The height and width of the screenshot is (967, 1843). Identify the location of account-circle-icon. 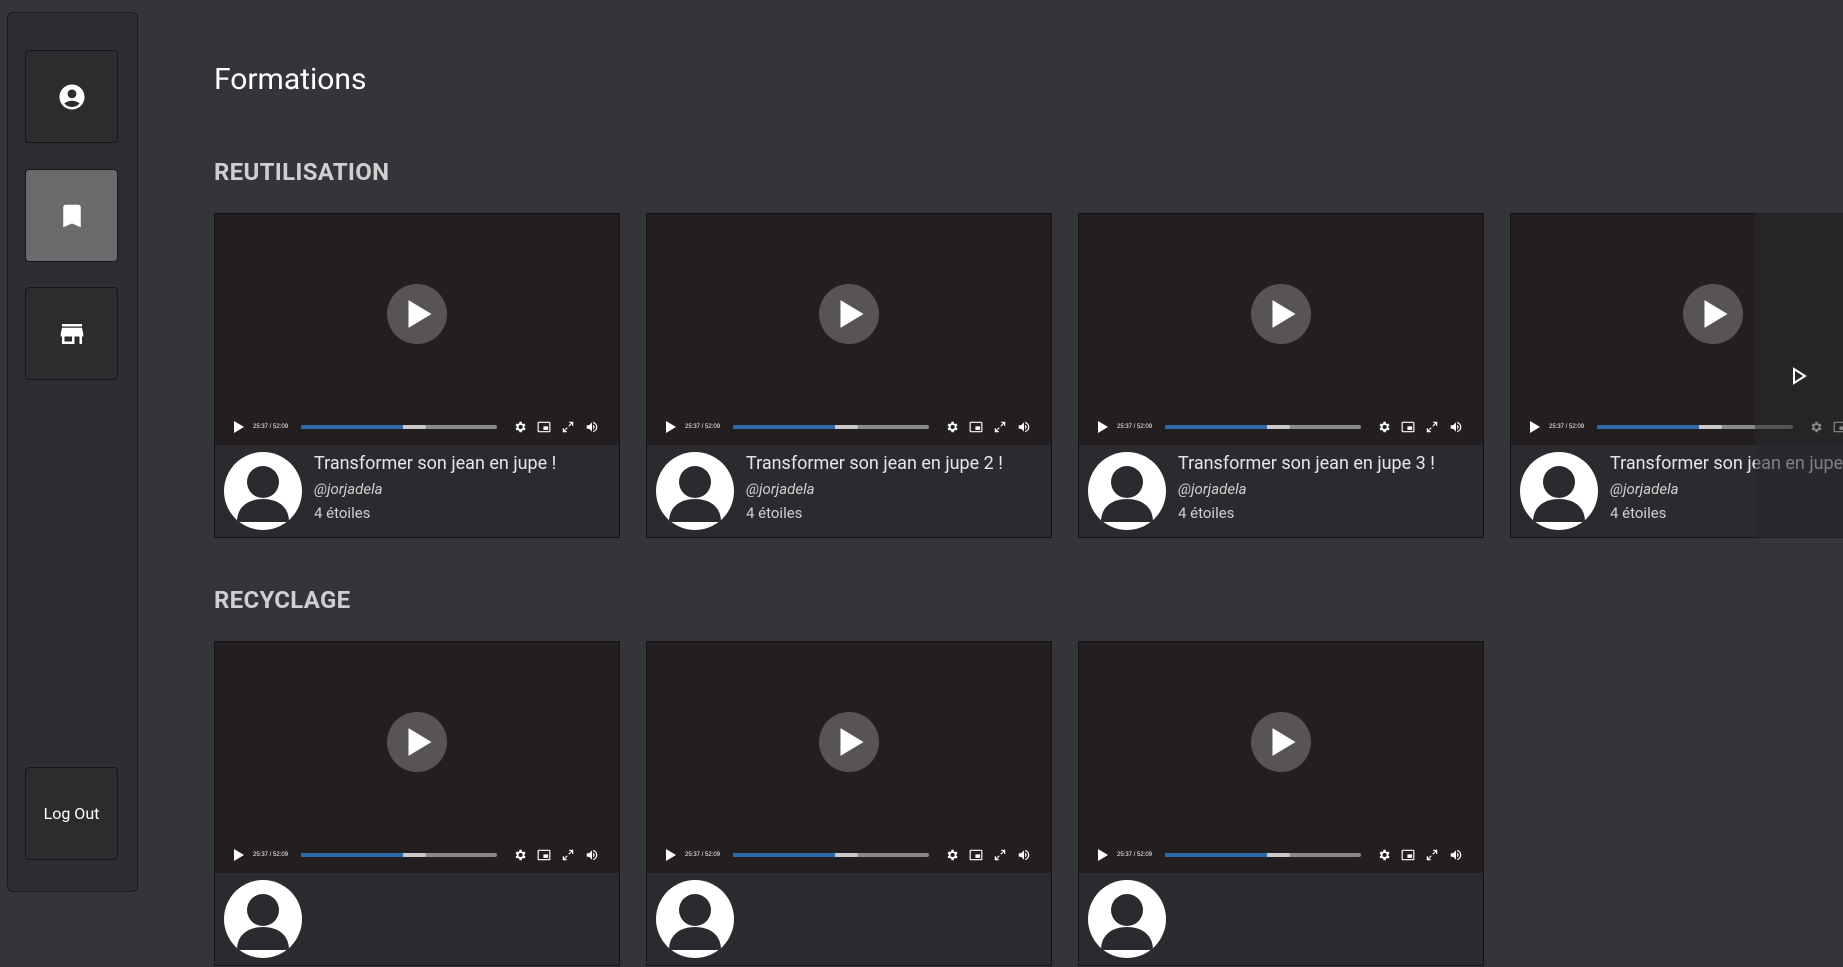
(71, 96).